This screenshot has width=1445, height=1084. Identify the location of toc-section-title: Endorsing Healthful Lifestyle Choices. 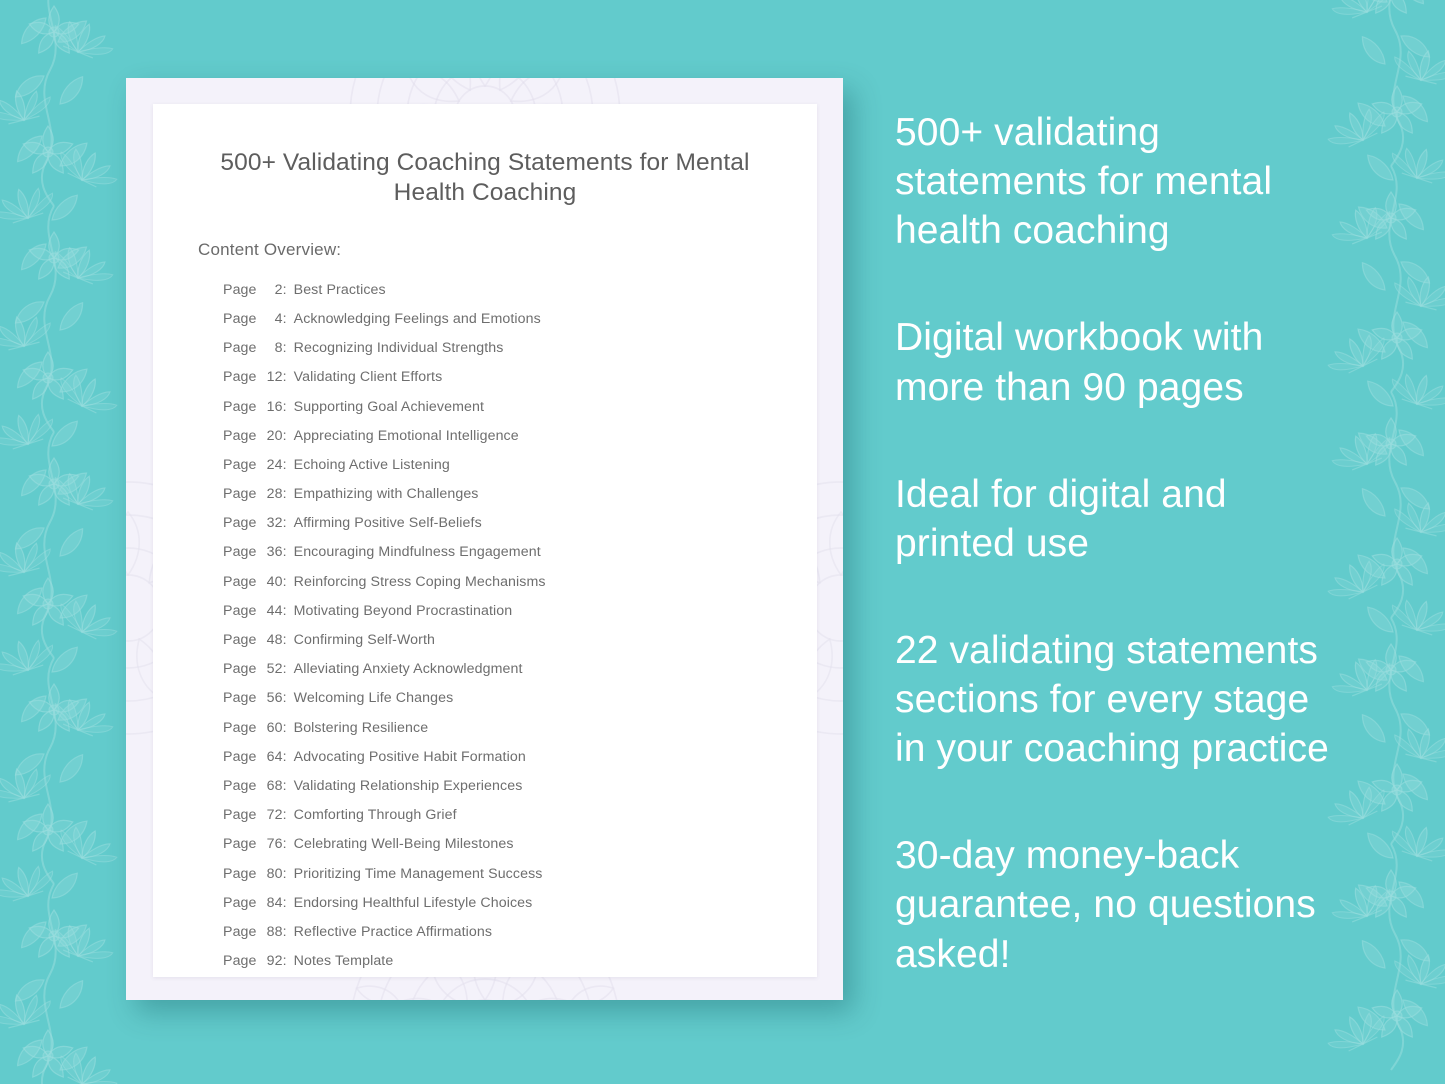
(413, 902).